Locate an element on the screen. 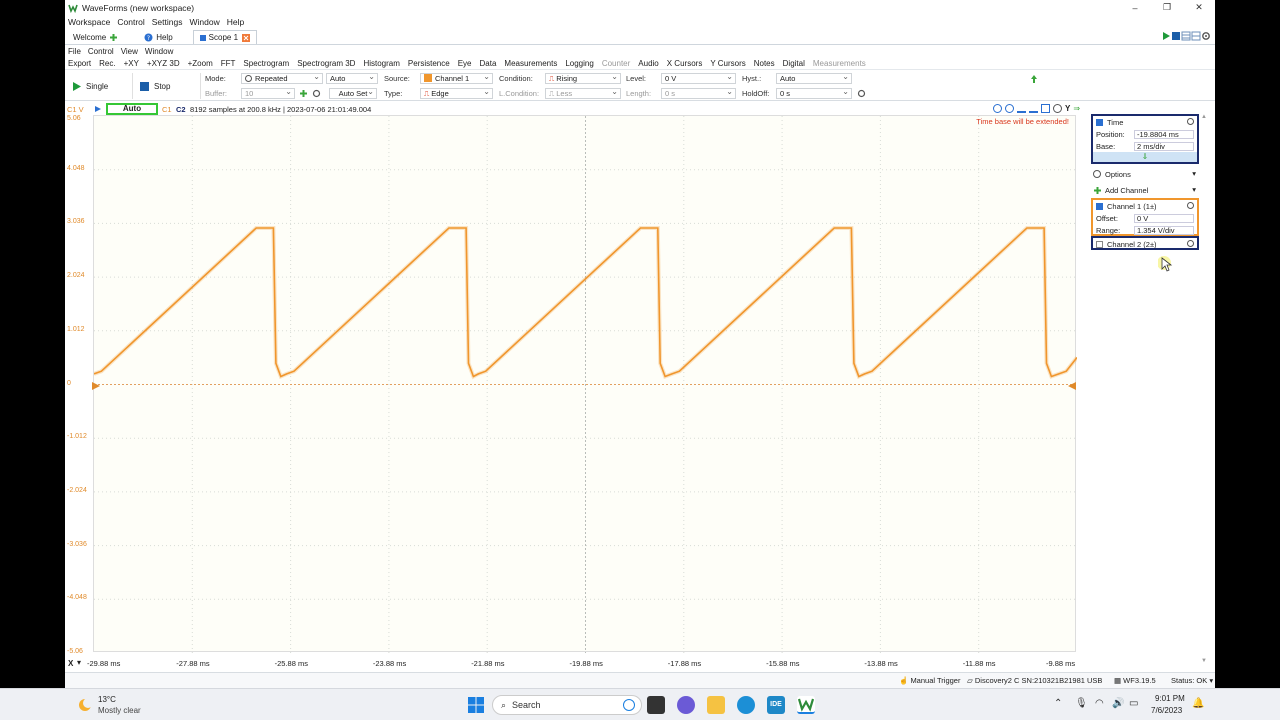 This screenshot has width=1280, height=720. tab-help: ? Help is located at coordinates (158, 37).